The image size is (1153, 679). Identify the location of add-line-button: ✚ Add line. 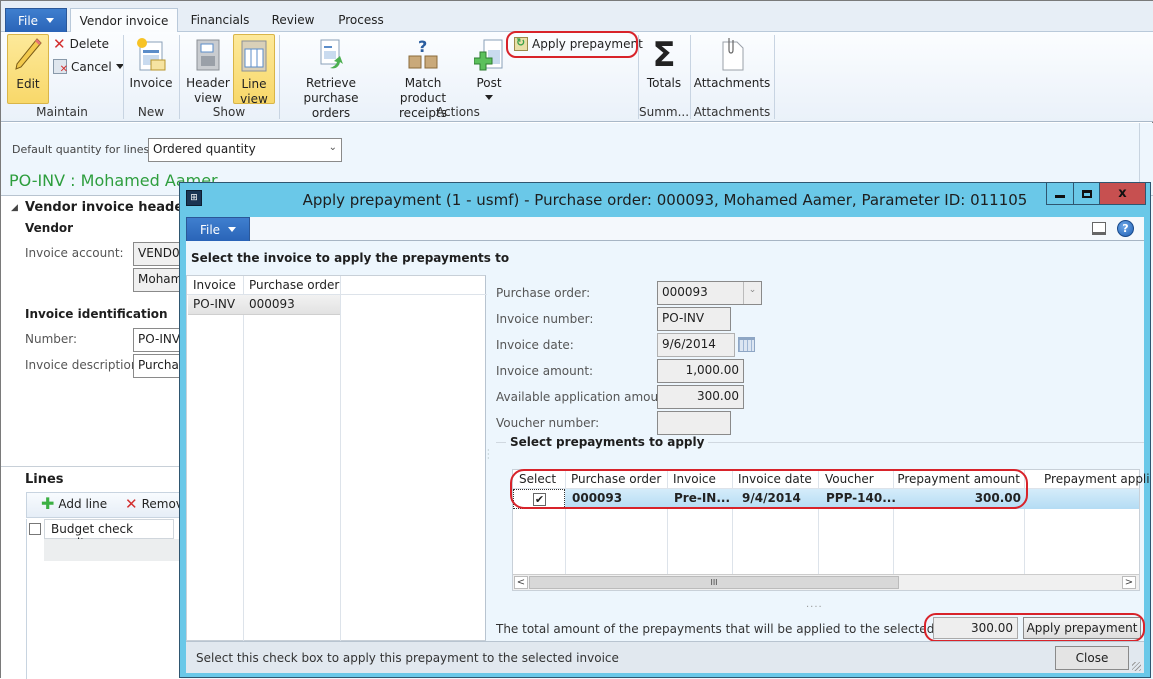
(74, 504).